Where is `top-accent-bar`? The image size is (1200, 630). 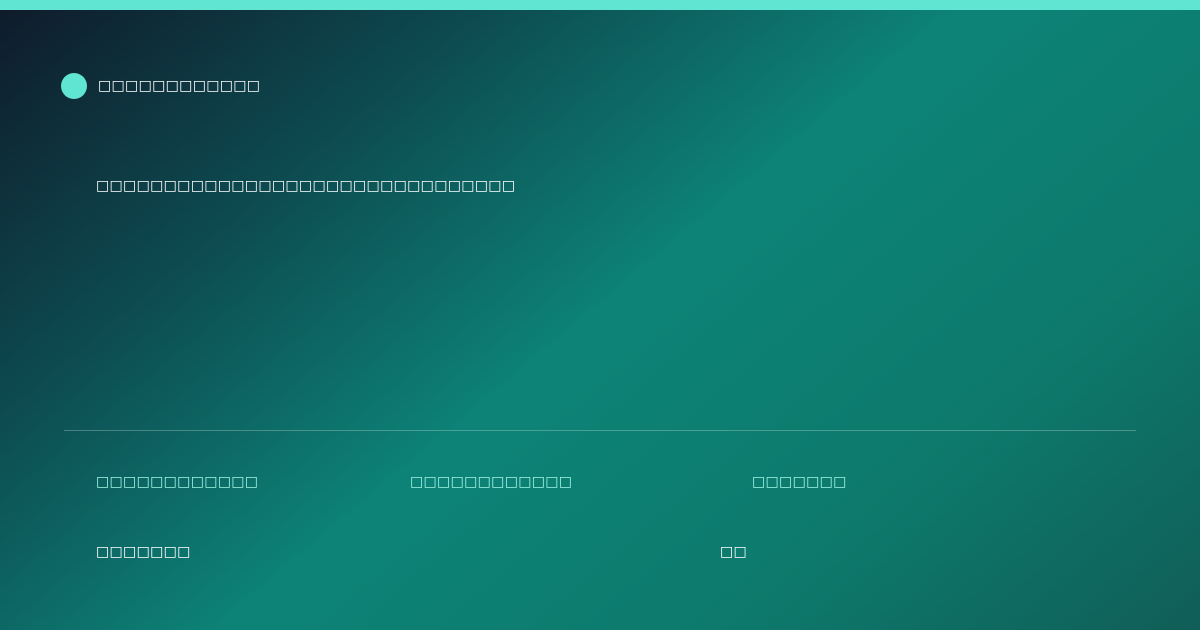 top-accent-bar is located at coordinates (600, 5).